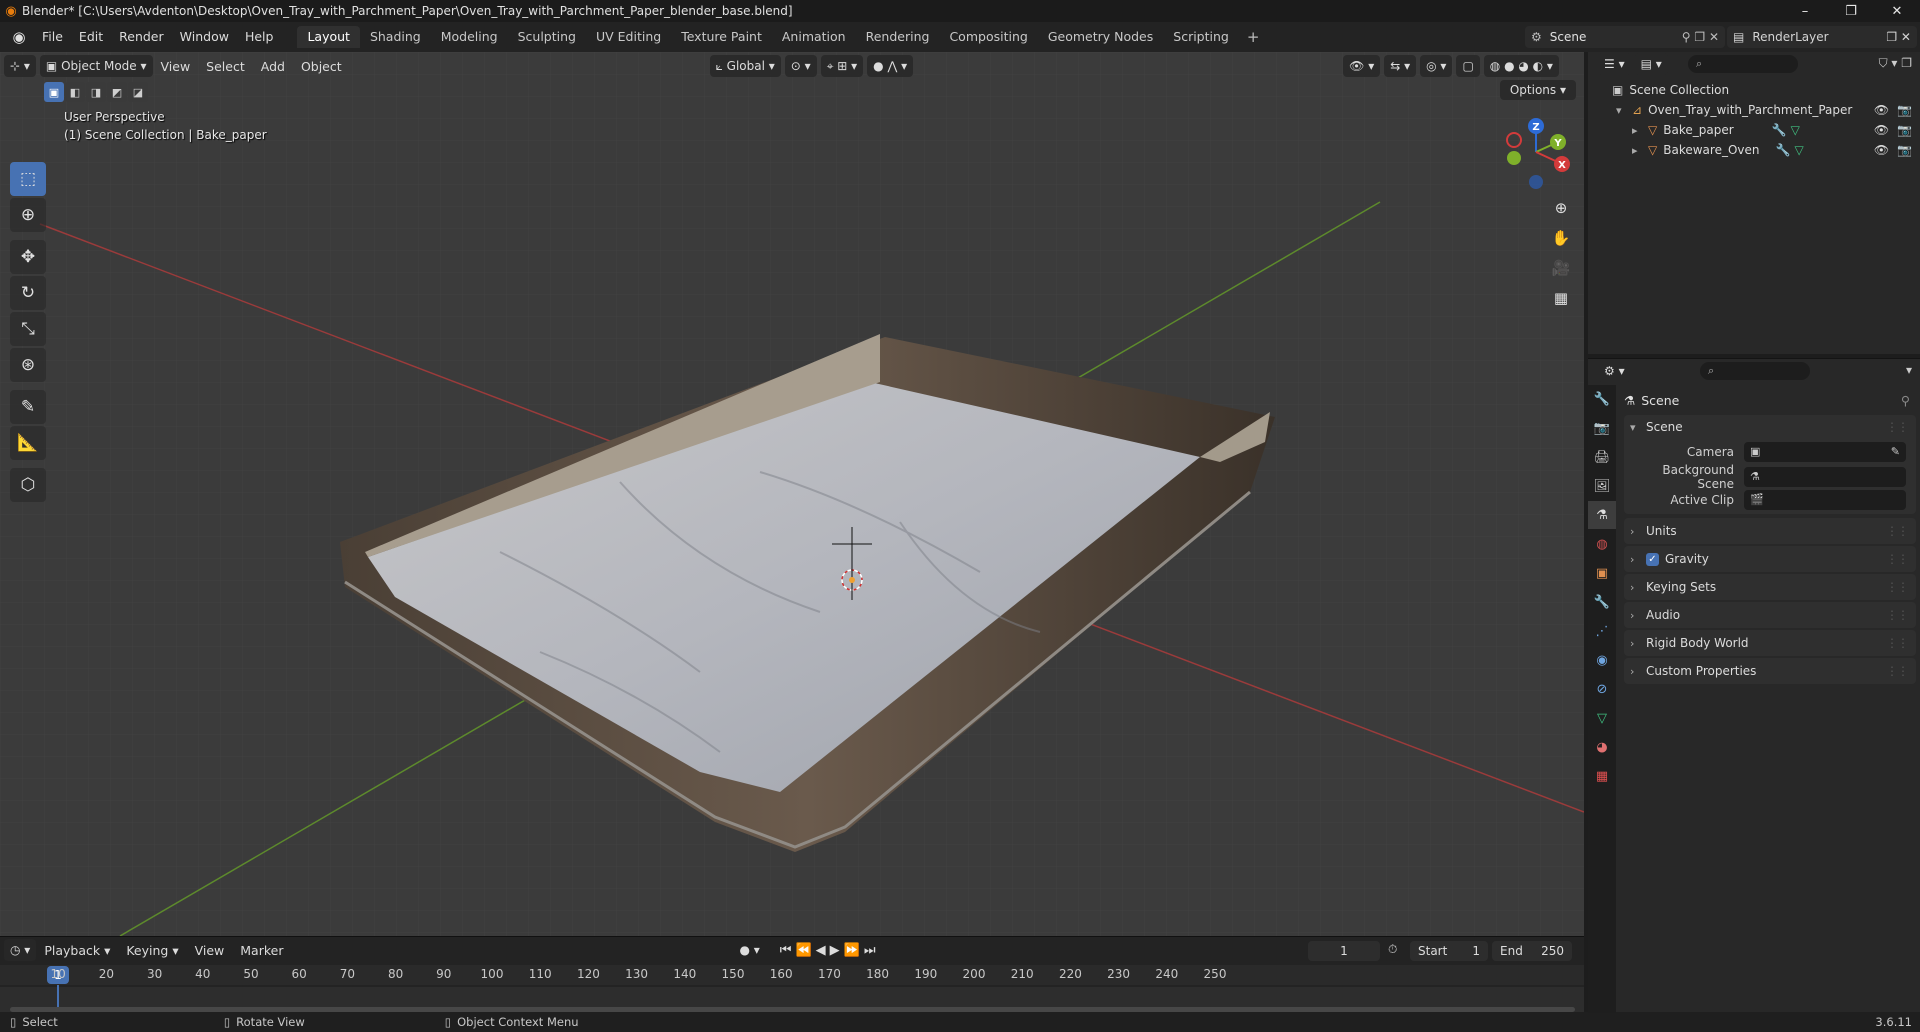 The image size is (1920, 1032). I want to click on custom-properties-panel: › Custom Properties ⋮⋮, so click(1770, 671).